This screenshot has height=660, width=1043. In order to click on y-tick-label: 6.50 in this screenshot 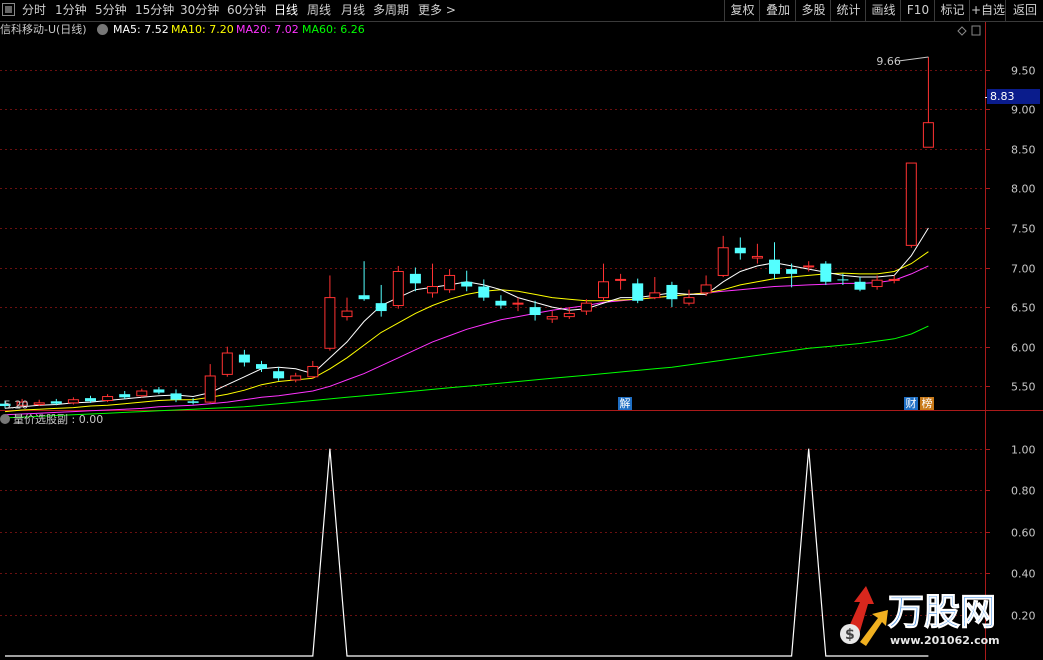, I will do `click(1023, 308)`.